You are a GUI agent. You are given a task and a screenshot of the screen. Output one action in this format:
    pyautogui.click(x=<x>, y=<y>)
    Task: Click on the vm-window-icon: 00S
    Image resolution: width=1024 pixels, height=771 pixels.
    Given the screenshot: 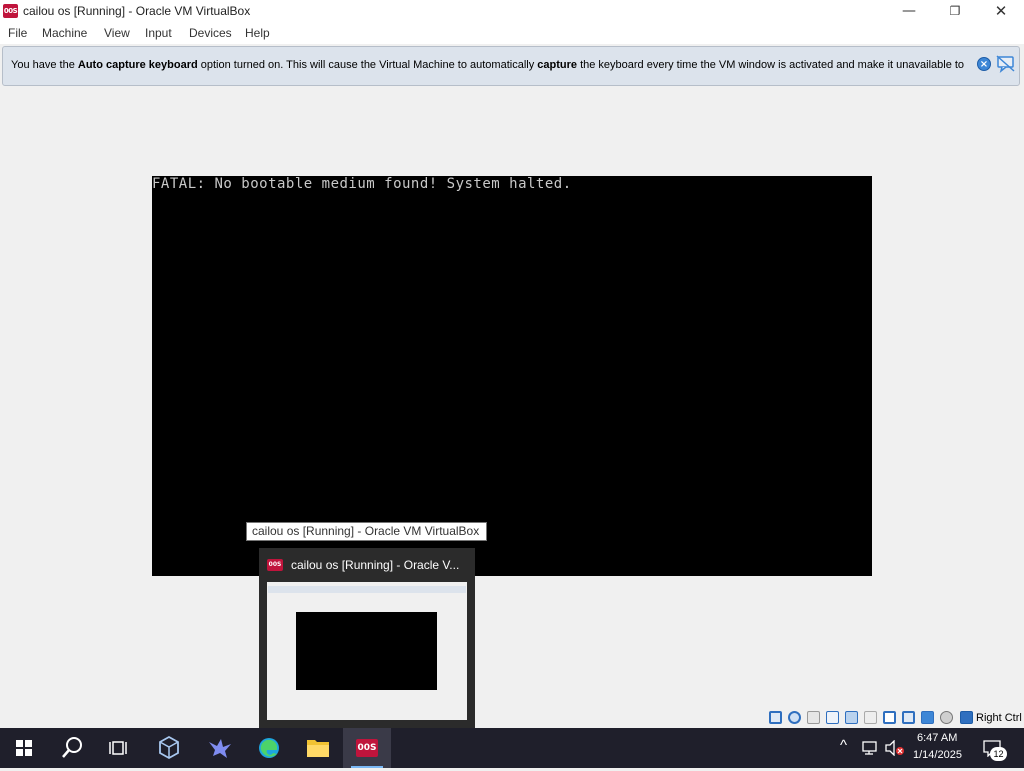 What is the action you would take?
    pyautogui.click(x=367, y=748)
    